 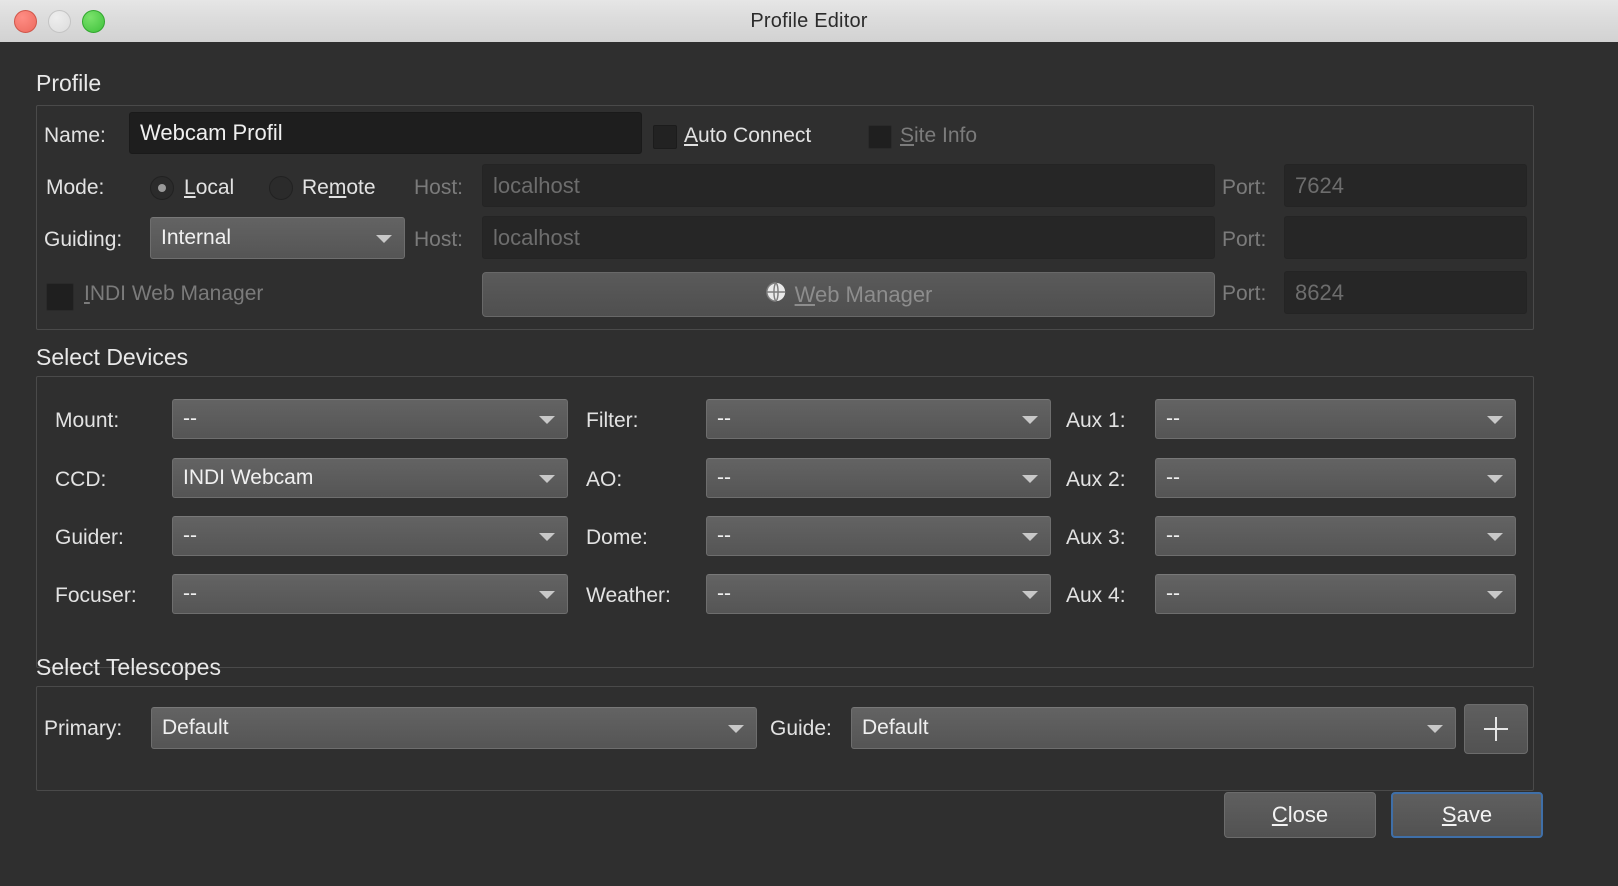 I want to click on title-bar: Profile Editor, so click(x=809, y=21).